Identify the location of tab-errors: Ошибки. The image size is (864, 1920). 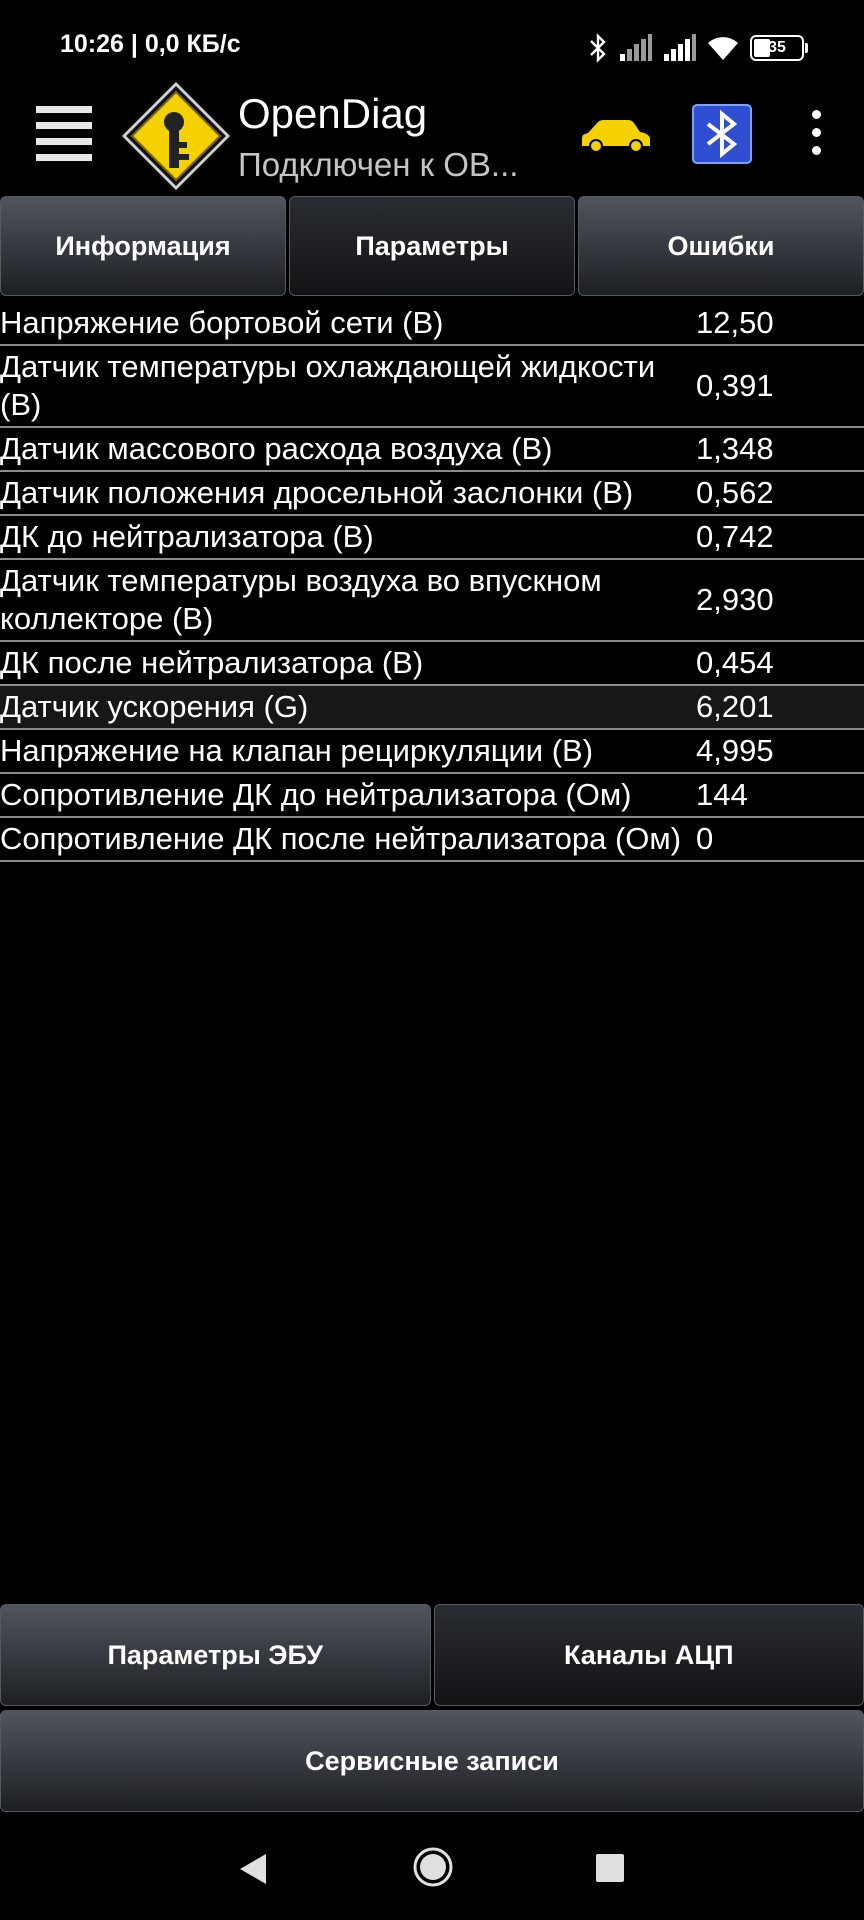
(721, 246).